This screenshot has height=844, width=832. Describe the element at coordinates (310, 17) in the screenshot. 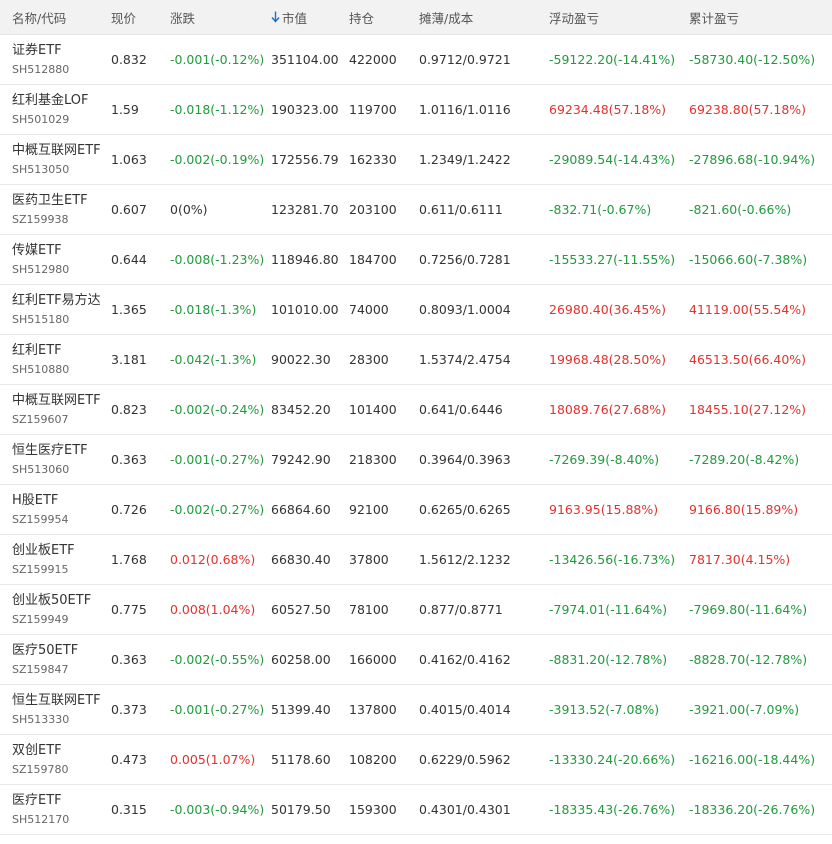

I see `column-header-market-value: 市值` at that location.